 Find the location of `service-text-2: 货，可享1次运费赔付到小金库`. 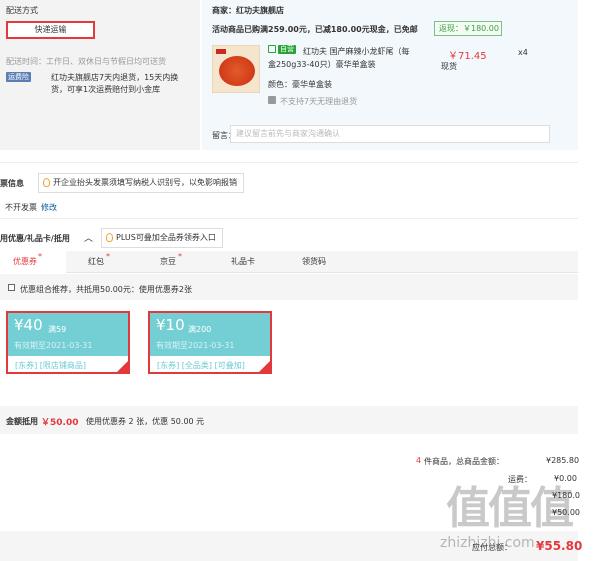

service-text-2: 货，可享1次运费赔付到小金库 is located at coordinates (106, 89).